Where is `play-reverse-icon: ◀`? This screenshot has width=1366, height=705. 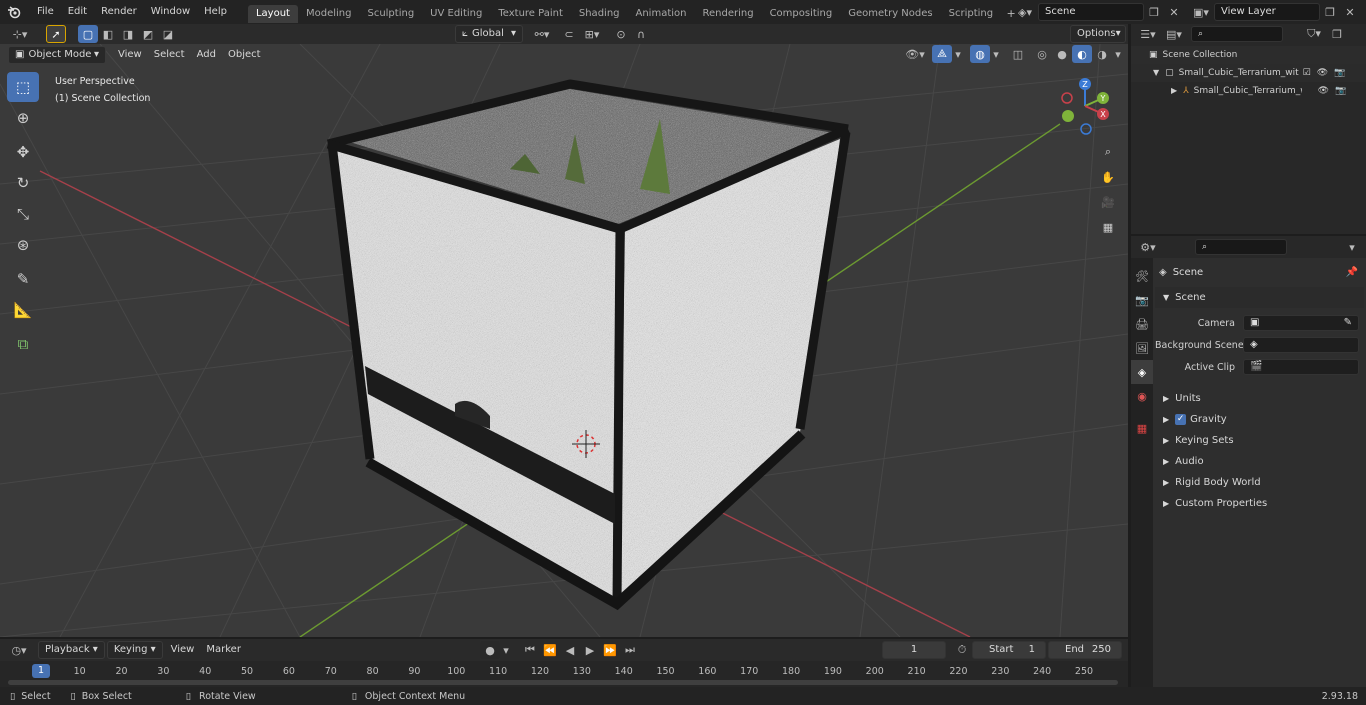 play-reverse-icon: ◀ is located at coordinates (570, 650).